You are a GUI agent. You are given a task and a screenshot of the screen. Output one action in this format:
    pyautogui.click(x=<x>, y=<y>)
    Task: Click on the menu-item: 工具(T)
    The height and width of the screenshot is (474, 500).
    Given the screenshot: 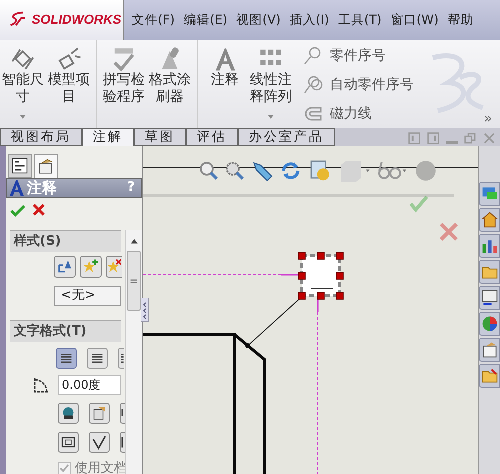 What is the action you would take?
    pyautogui.click(x=360, y=20)
    